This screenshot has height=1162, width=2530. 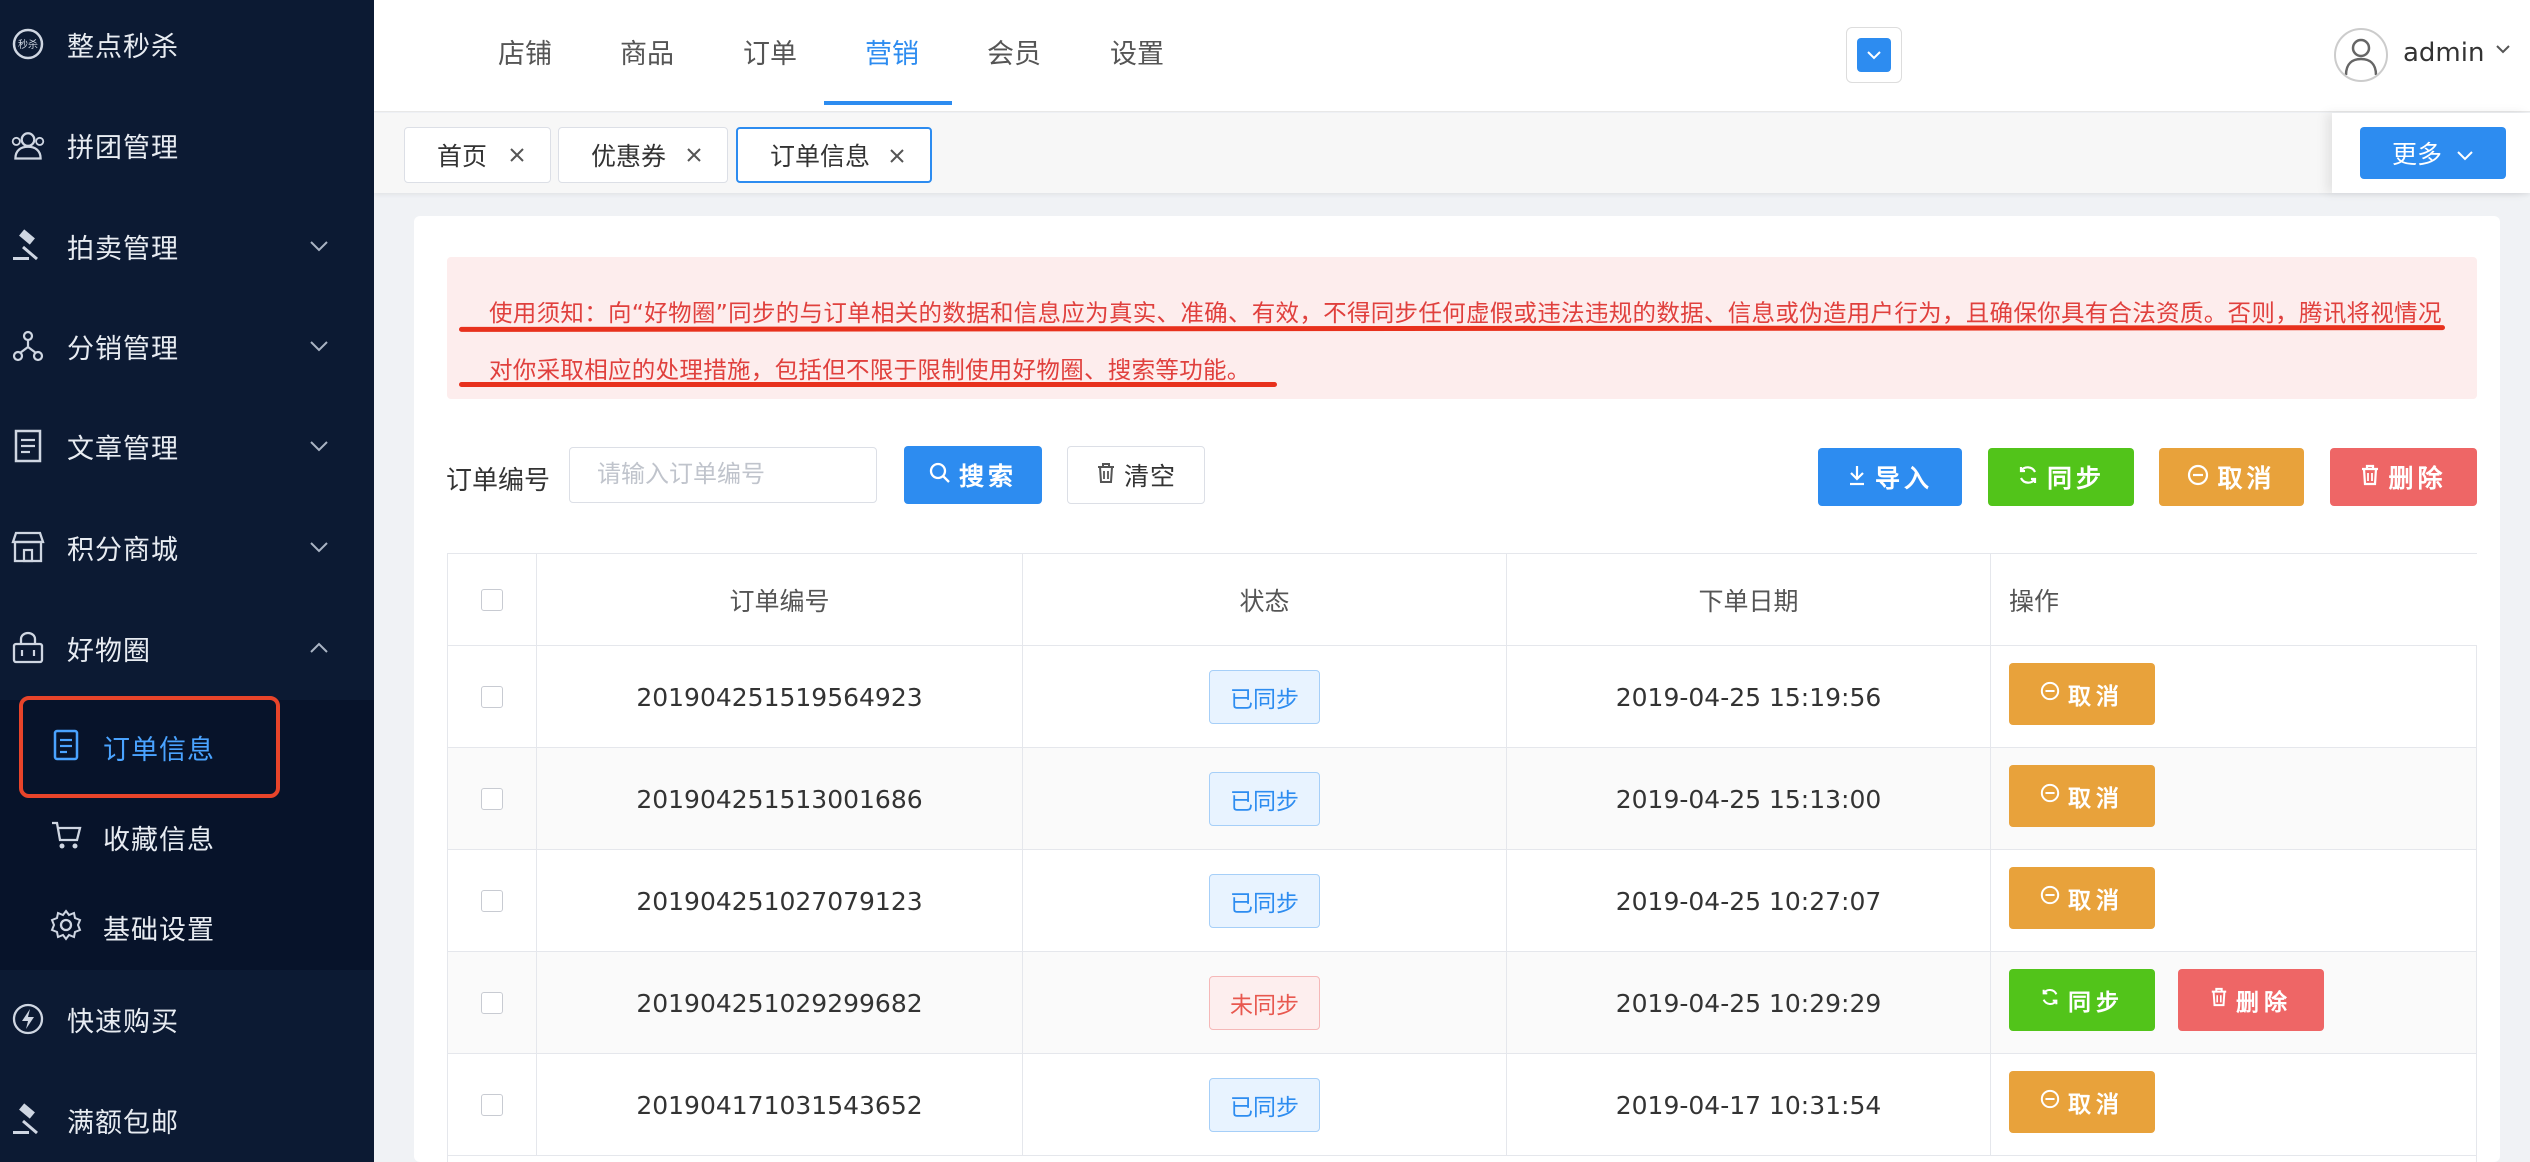 I want to click on cancel-button: 取消, so click(x=2231, y=477).